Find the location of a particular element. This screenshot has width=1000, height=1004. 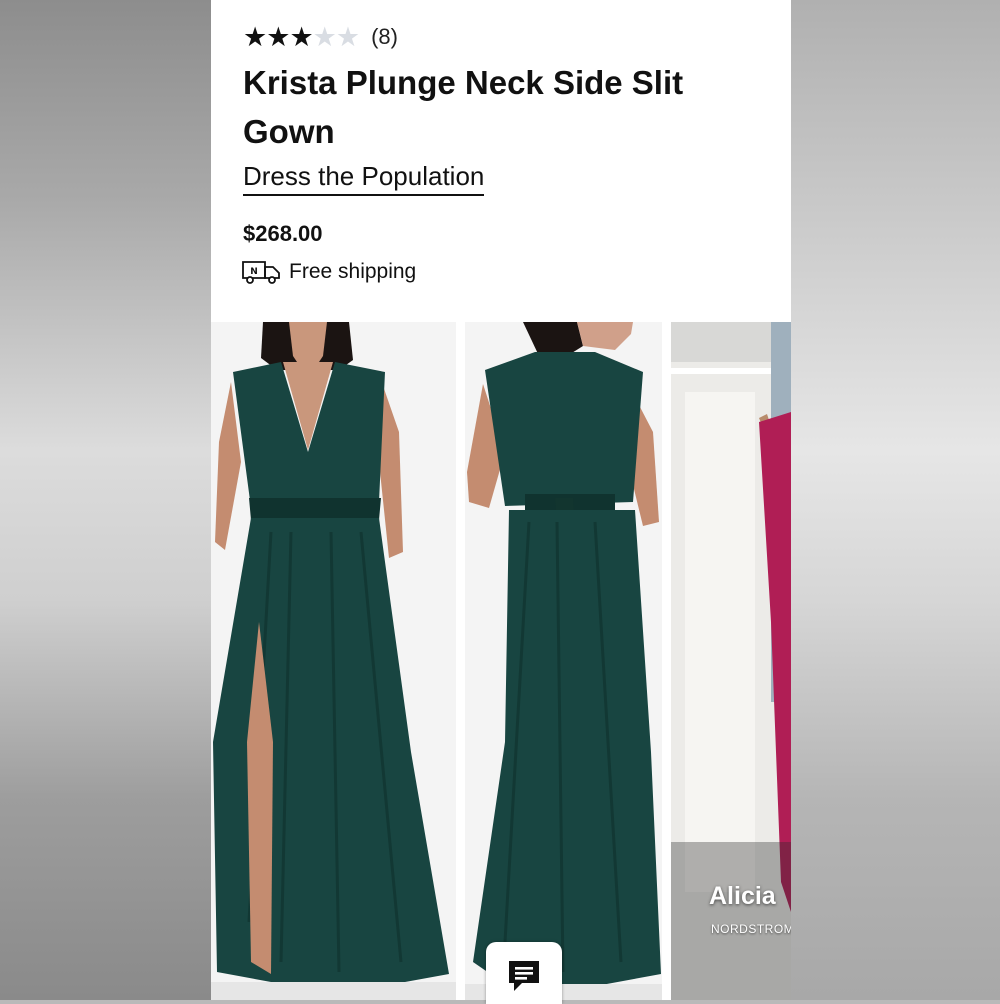

video-preview: Alicia NORDSTROM is located at coordinates (731, 661).